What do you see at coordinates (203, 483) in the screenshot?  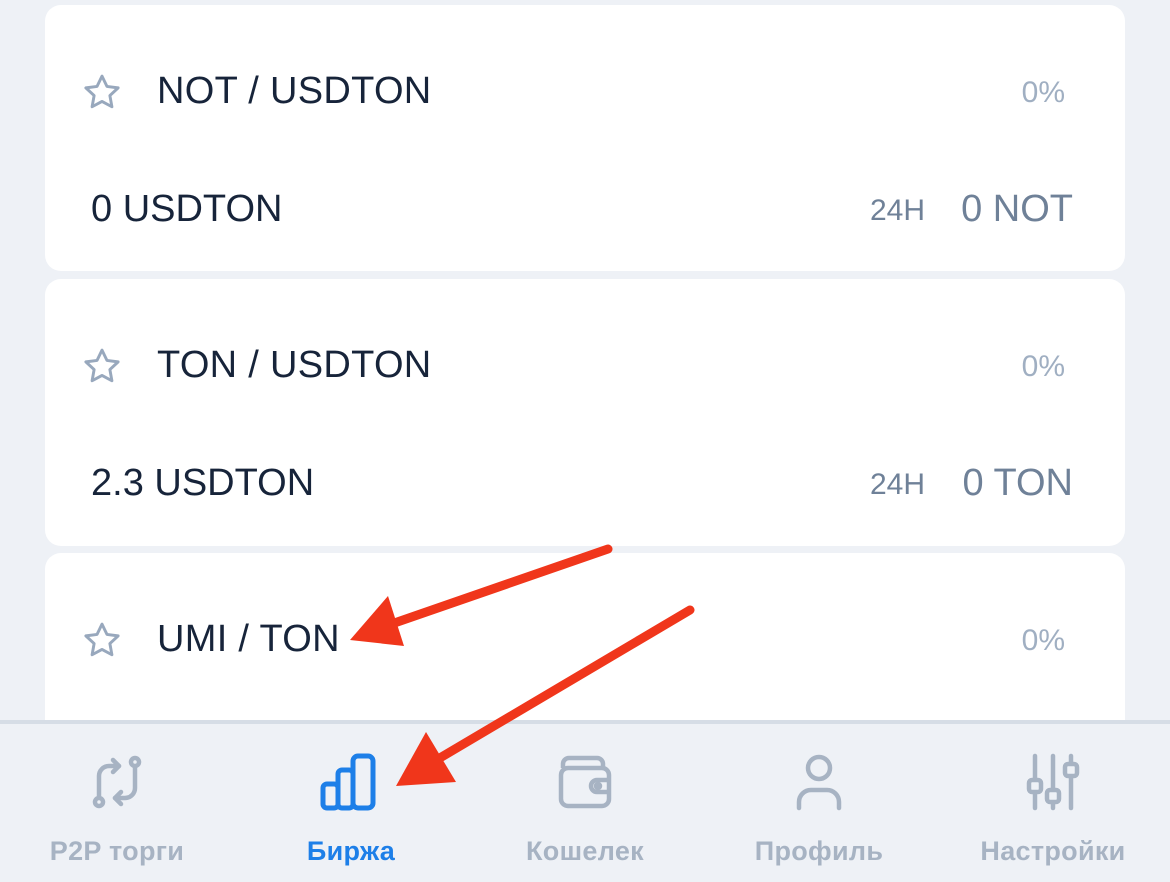 I see `last-price: 2.3 USDTON` at bounding box center [203, 483].